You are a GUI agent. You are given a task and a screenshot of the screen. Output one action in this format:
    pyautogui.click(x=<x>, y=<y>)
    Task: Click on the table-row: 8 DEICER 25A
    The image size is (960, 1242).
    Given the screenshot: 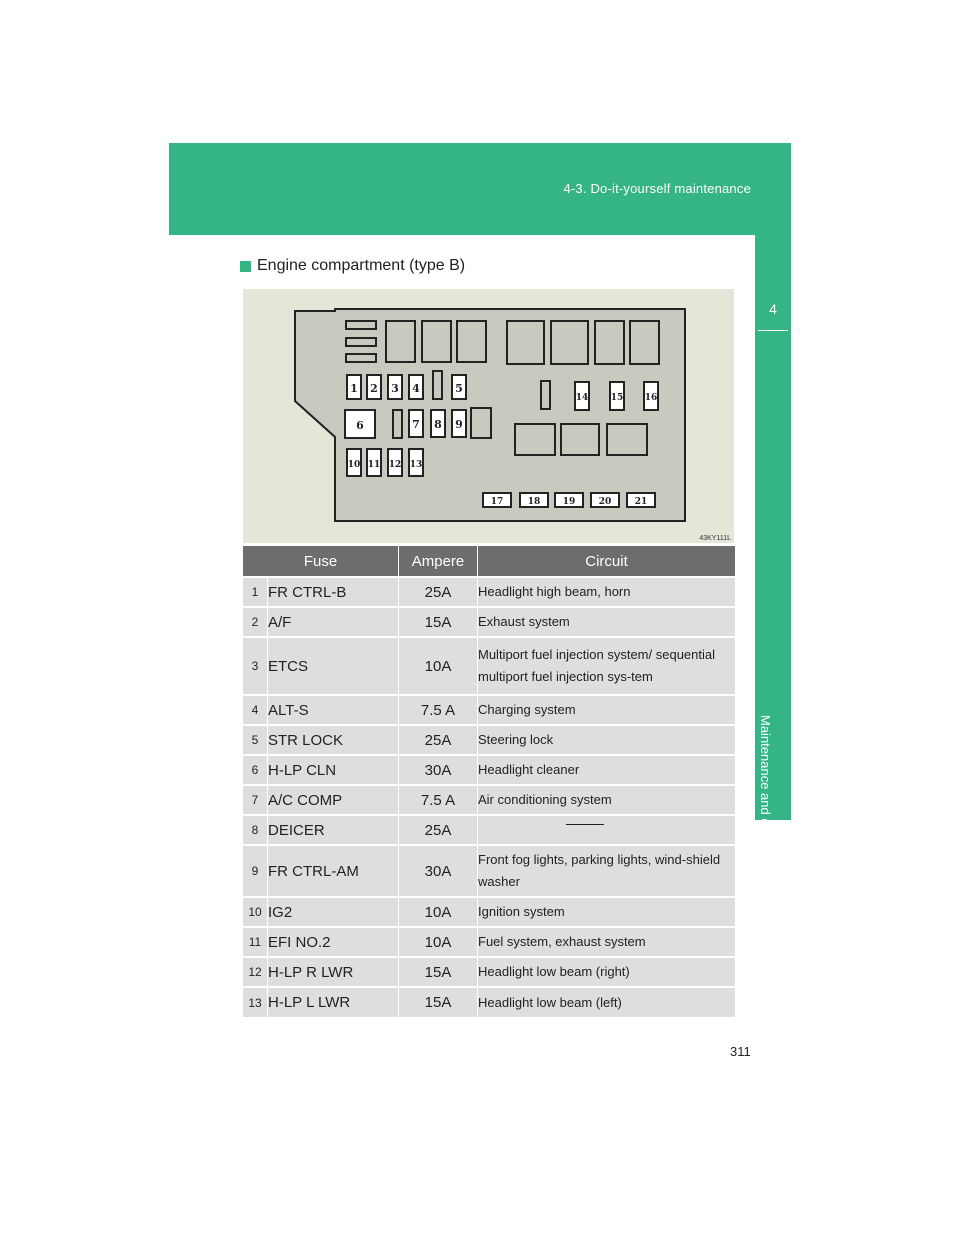 What is the action you would take?
    pyautogui.click(x=489, y=829)
    